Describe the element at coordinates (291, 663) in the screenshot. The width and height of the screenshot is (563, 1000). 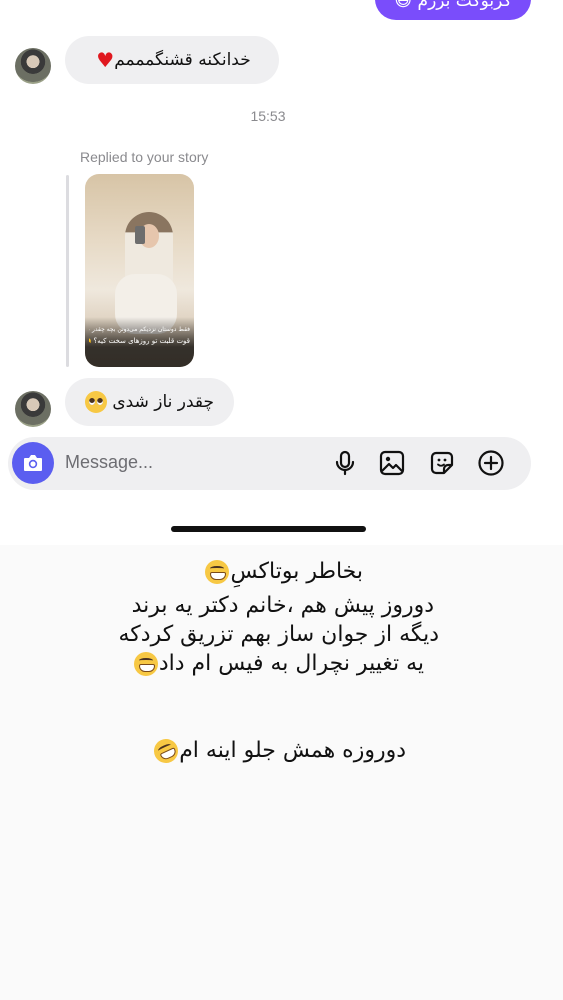
I see `note-text: یه تغییر نچرال به فیس ام داد` at that location.